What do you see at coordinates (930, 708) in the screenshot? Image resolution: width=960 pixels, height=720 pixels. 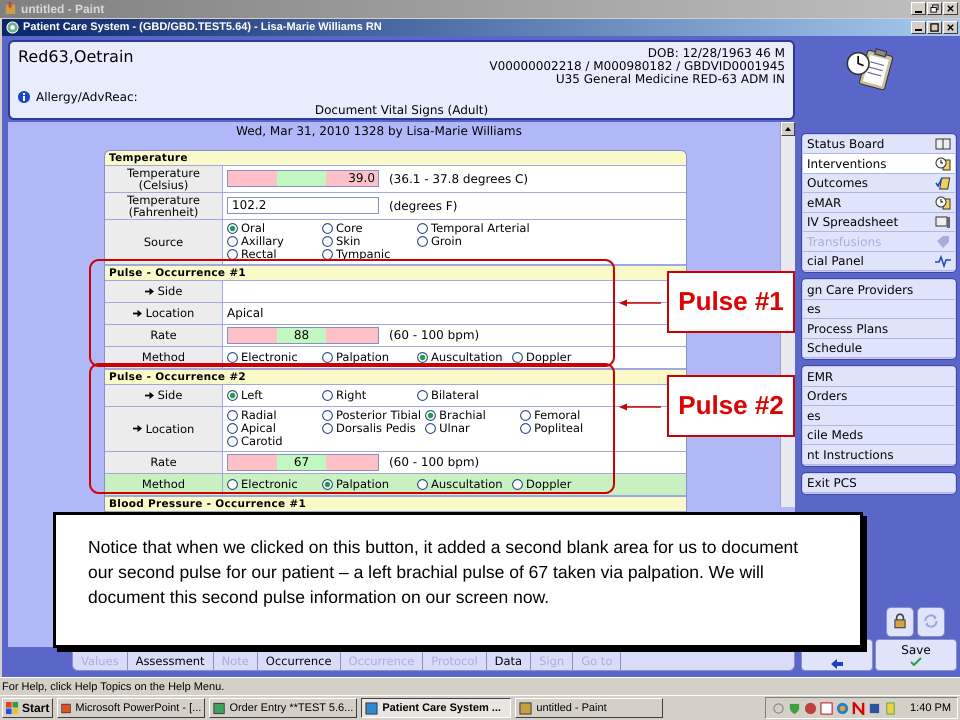 I see `clock: 1:40 PM` at bounding box center [930, 708].